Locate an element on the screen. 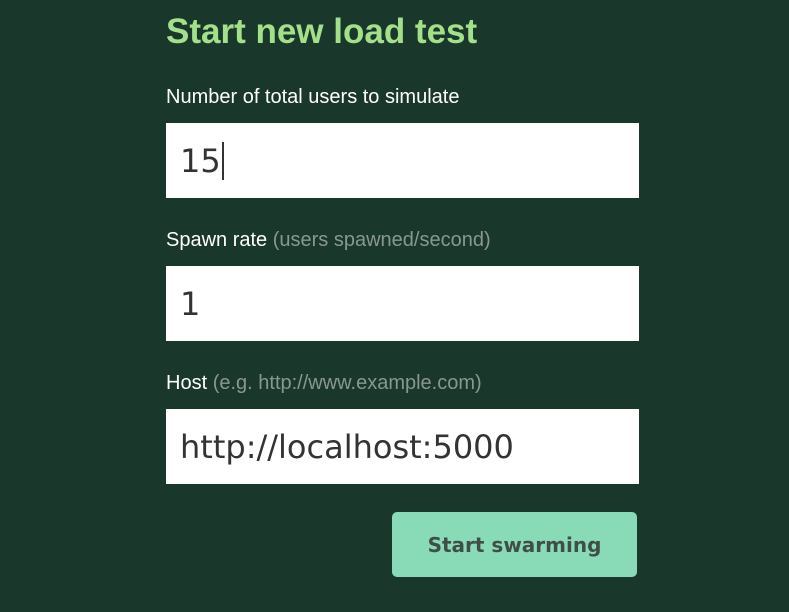 This screenshot has height=612, width=789. users-label: Number of total users to simulate is located at coordinates (312, 97).